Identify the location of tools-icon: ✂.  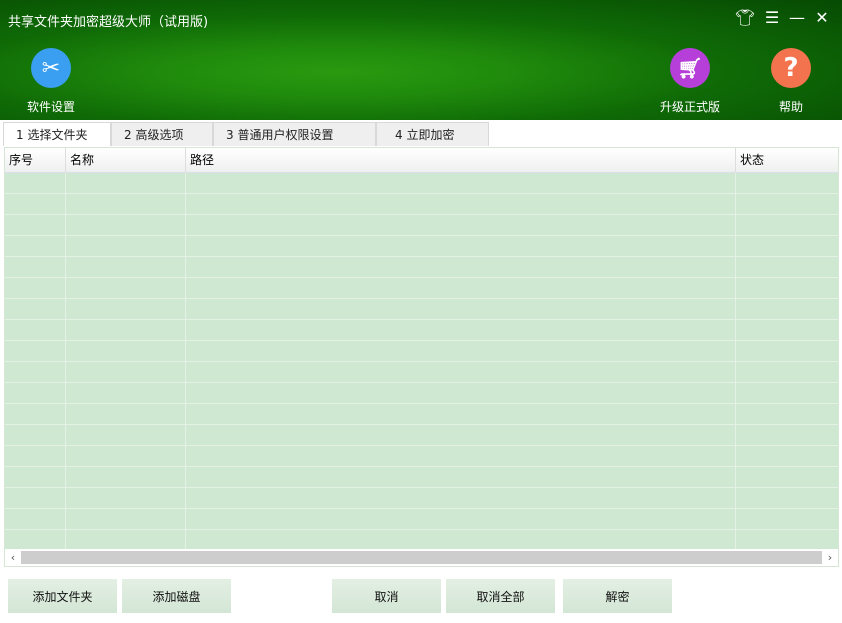
(51, 68).